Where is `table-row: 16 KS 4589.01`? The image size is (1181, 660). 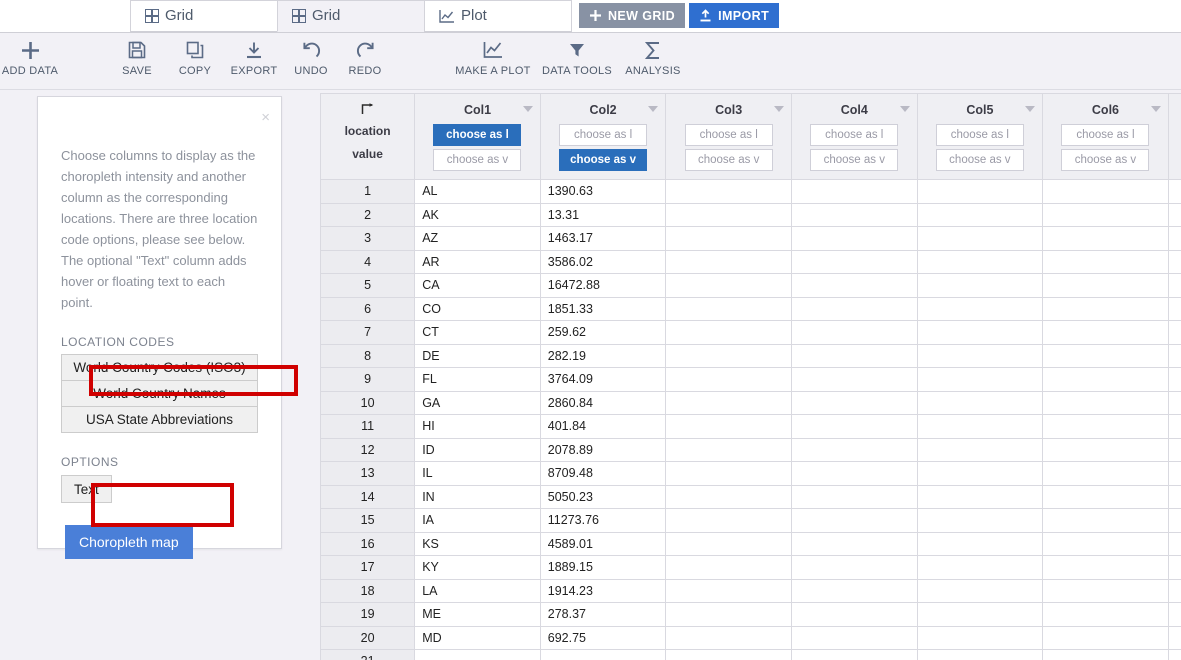 table-row: 16 KS 4589.01 is located at coordinates (750, 543).